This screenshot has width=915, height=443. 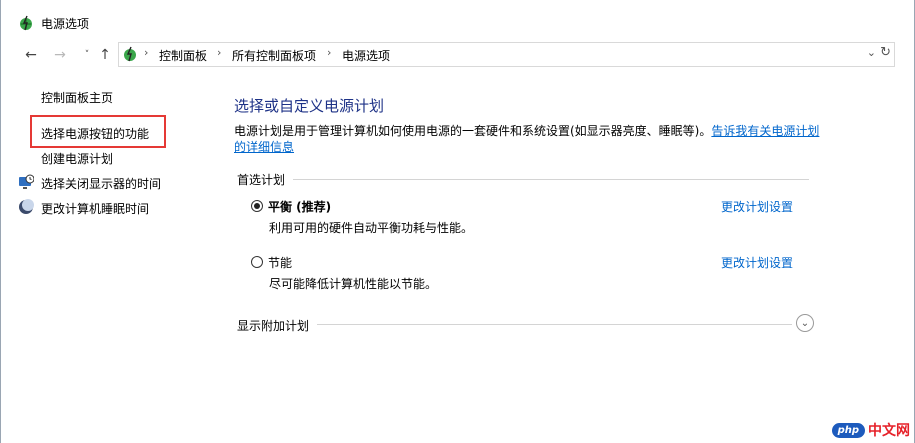 What do you see at coordinates (366, 55) in the screenshot?
I see `breadcrumb-power-options: 电源选项` at bounding box center [366, 55].